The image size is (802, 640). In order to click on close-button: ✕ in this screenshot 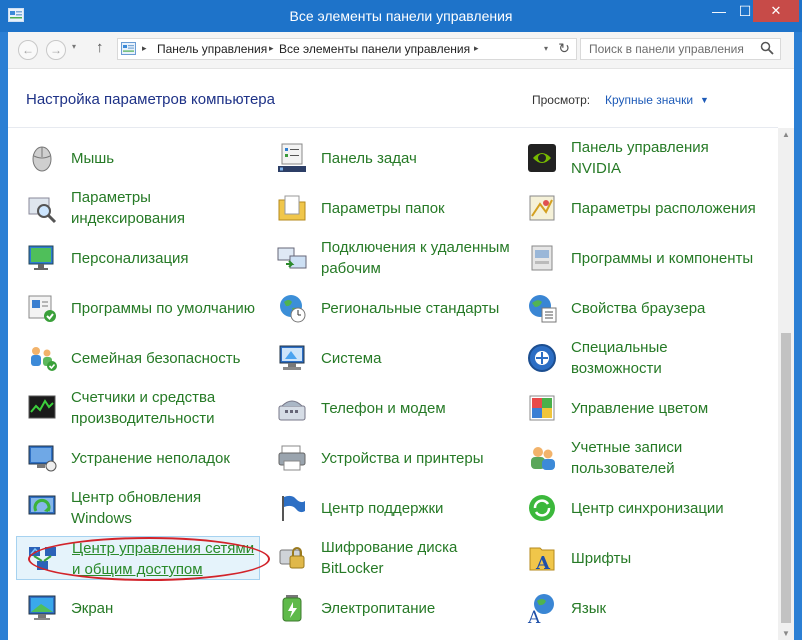, I will do `click(776, 11)`.